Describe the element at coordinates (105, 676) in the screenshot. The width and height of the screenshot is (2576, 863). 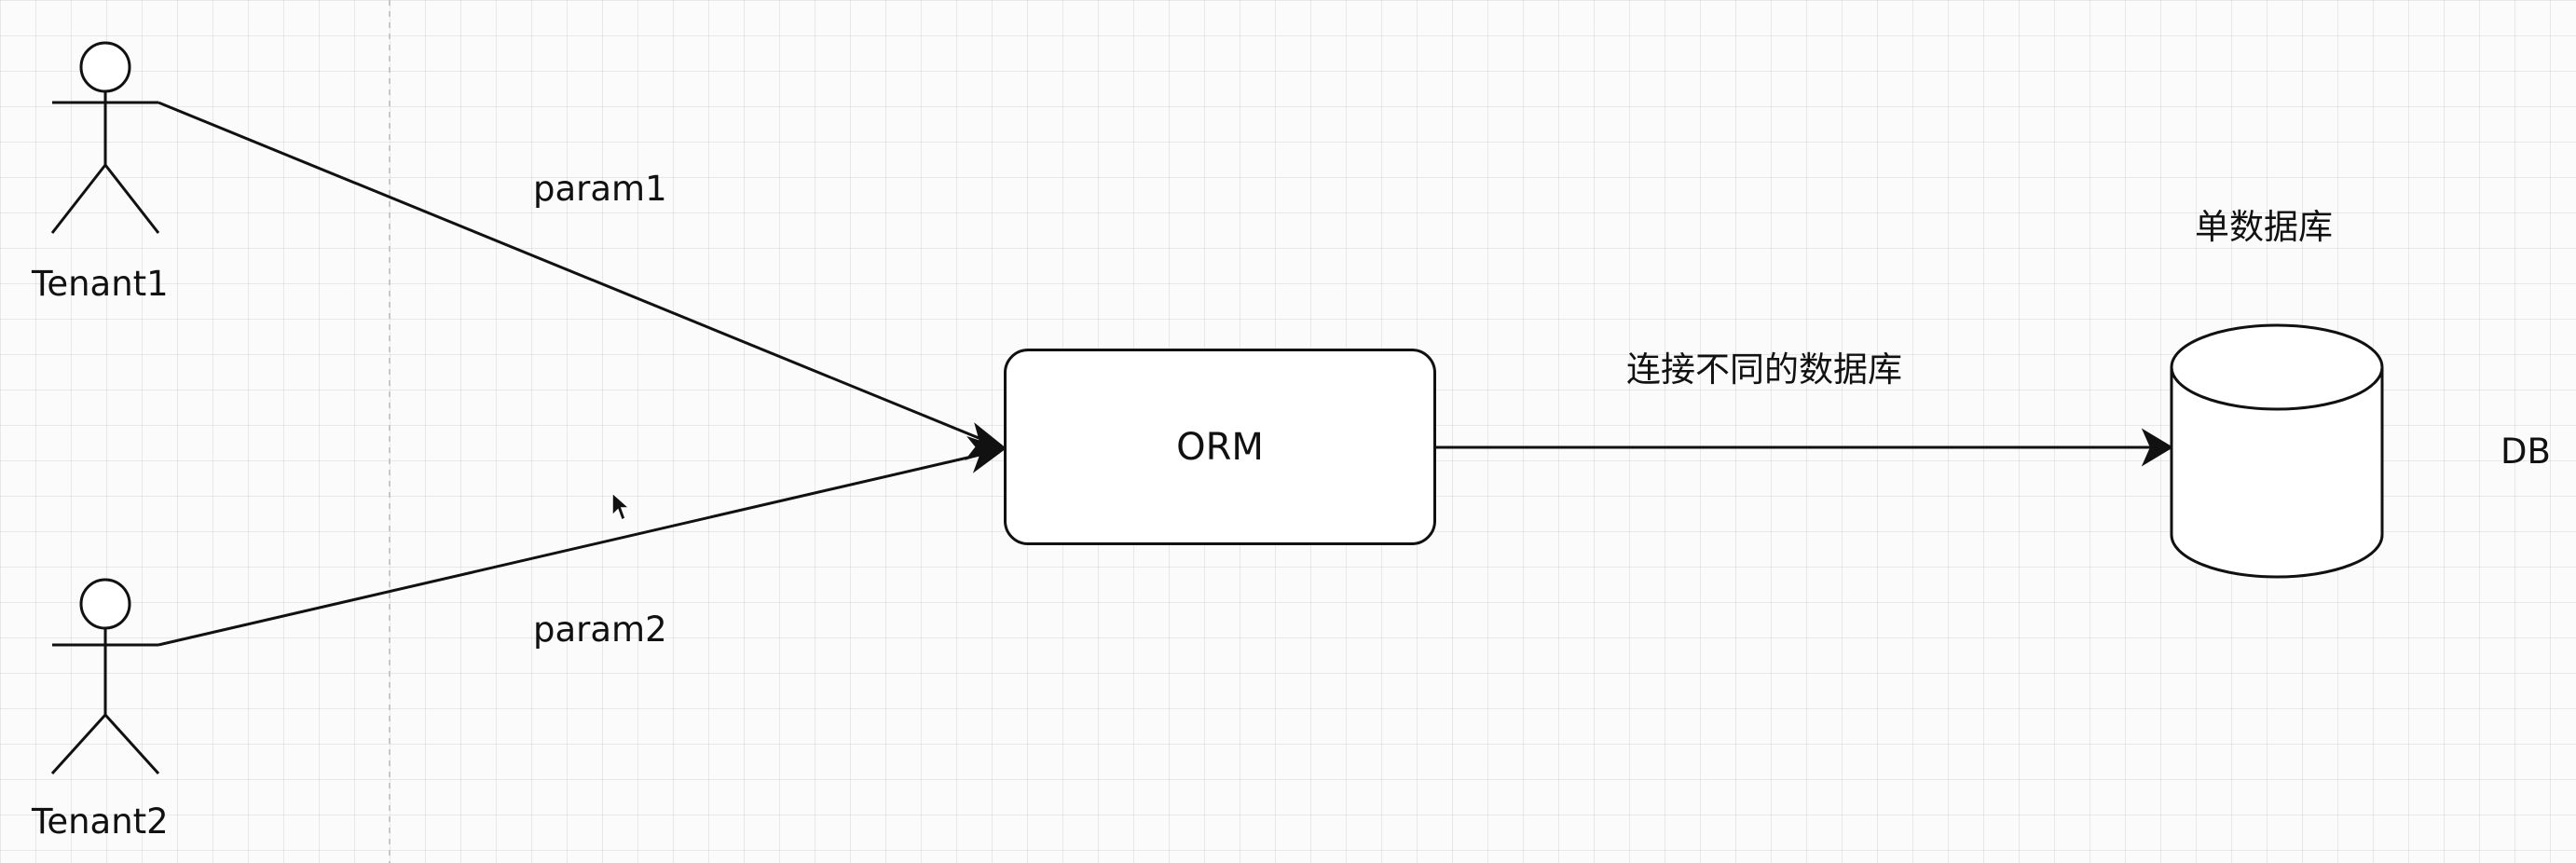
I see `tenant2-actor-icon` at that location.